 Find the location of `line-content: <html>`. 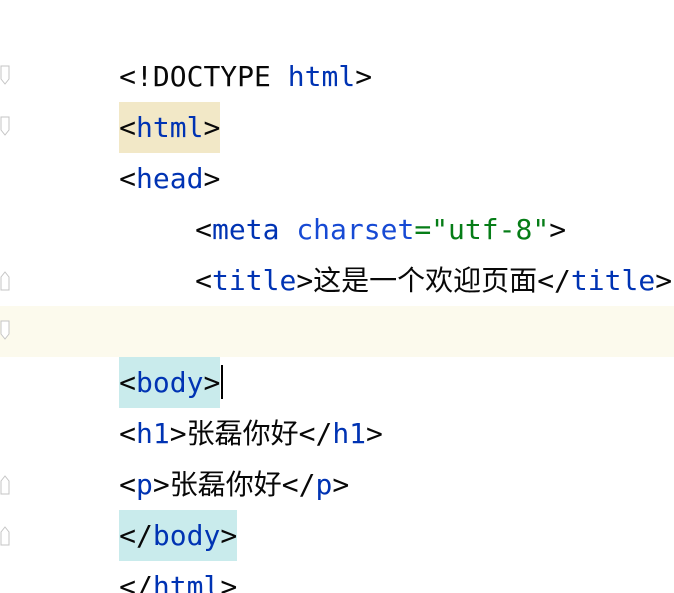

line-content: <html> is located at coordinates (119, 102).